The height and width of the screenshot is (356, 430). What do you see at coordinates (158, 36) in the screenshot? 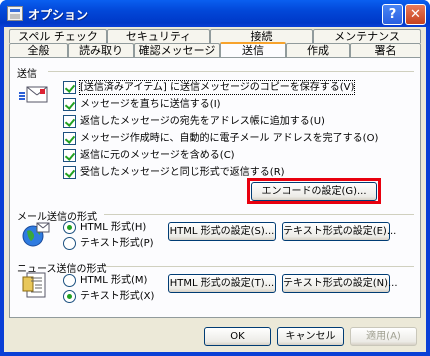
I see `tab-security: セキュリティ` at bounding box center [158, 36].